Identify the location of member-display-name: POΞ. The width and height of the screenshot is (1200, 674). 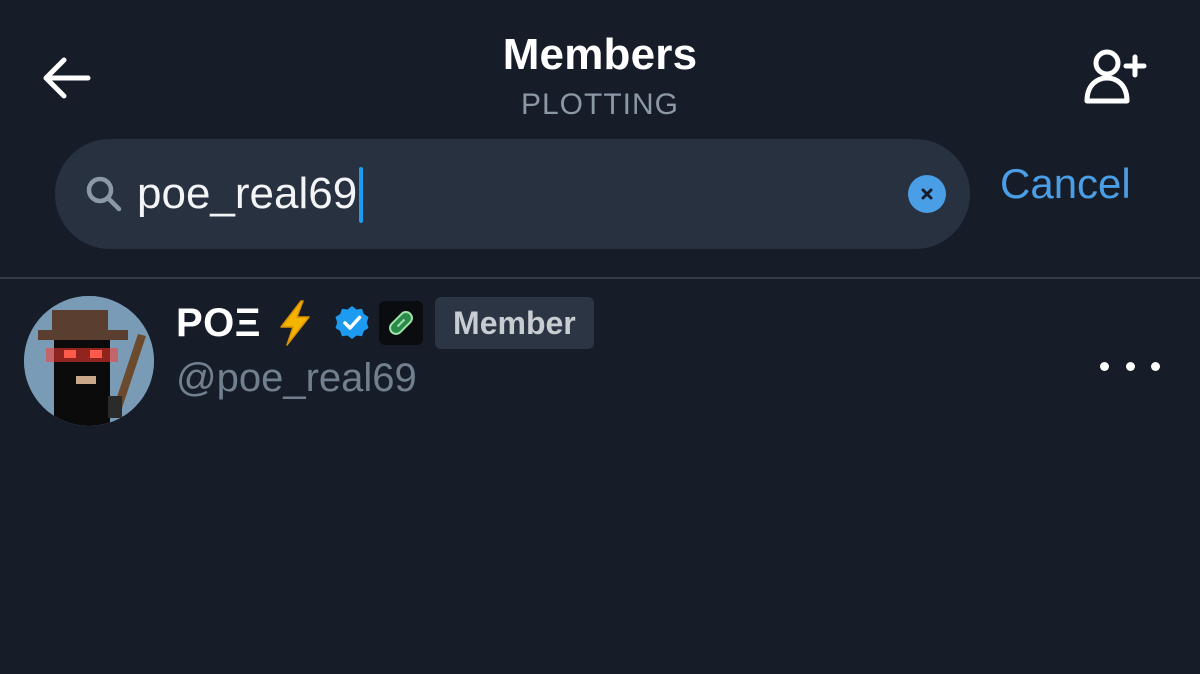
(219, 322).